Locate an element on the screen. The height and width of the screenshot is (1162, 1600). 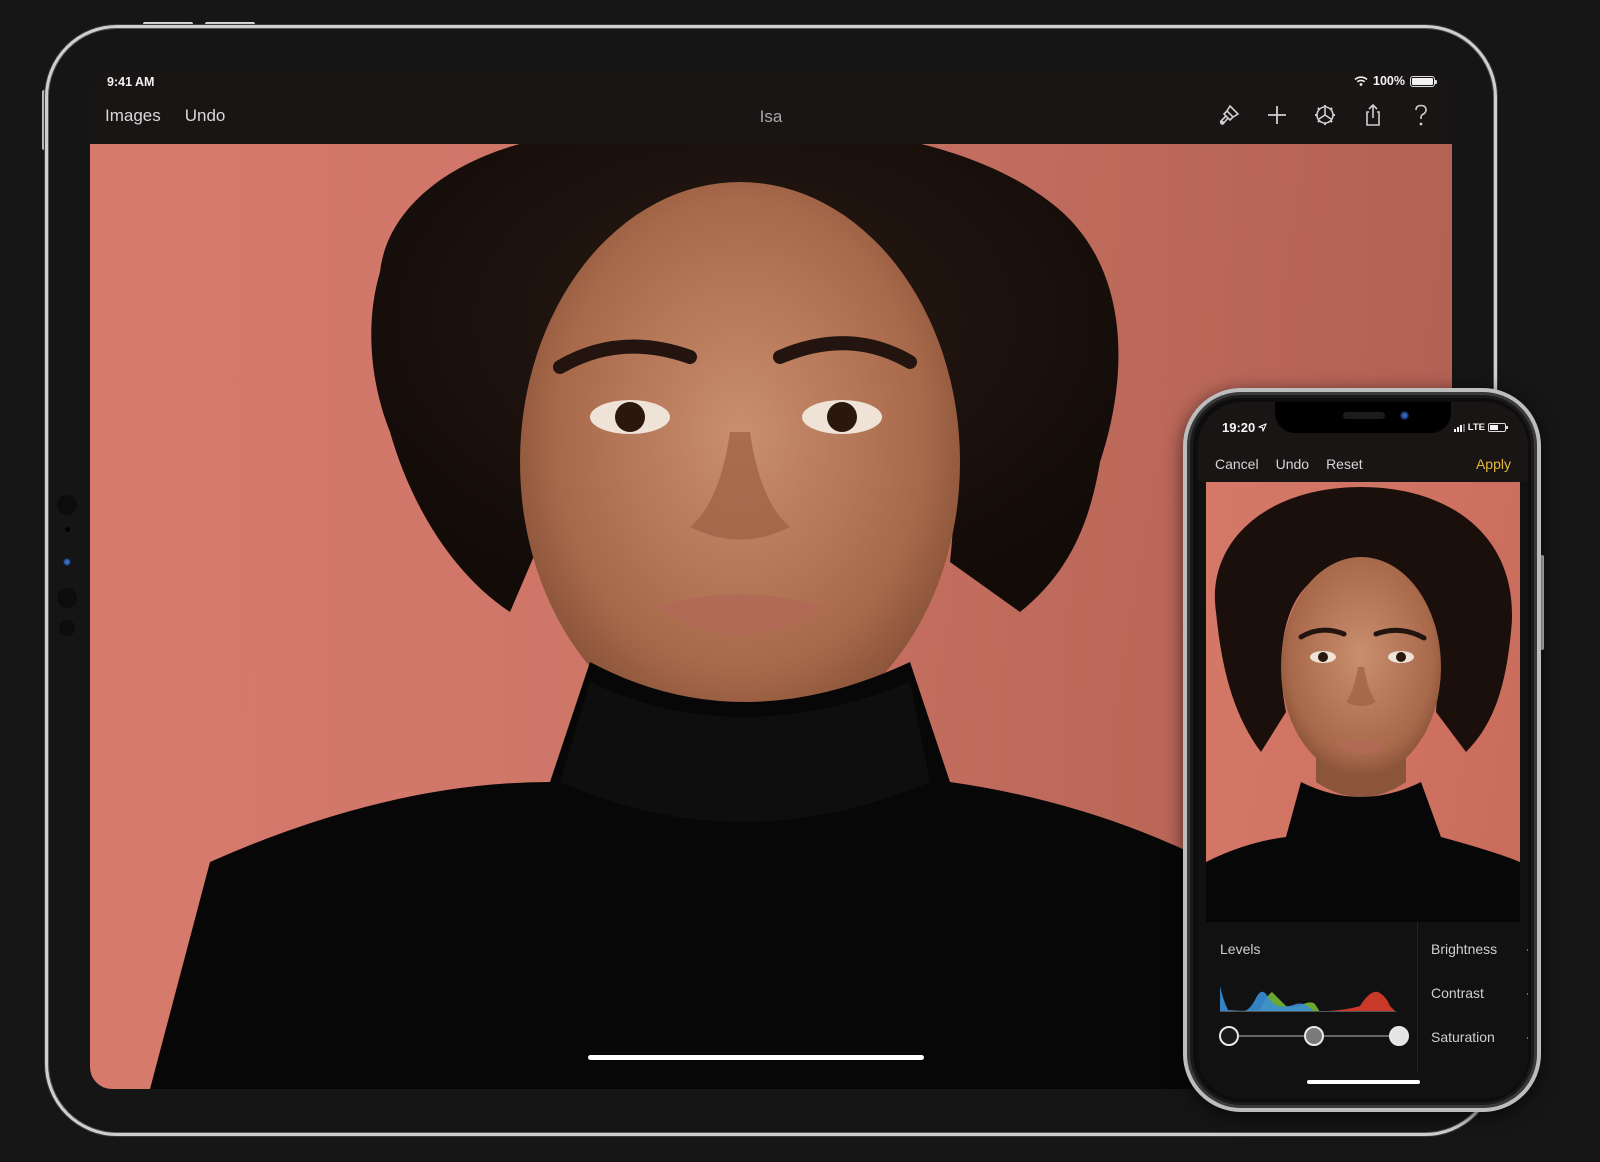
white-point-handle is located at coordinates (1399, 1036).